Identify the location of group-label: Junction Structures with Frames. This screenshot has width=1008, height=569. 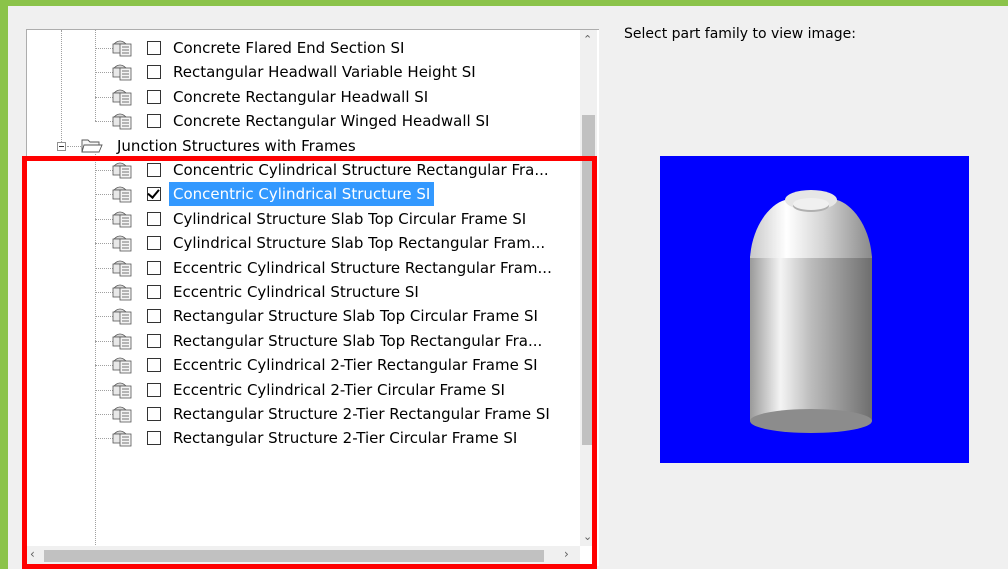
(236, 146).